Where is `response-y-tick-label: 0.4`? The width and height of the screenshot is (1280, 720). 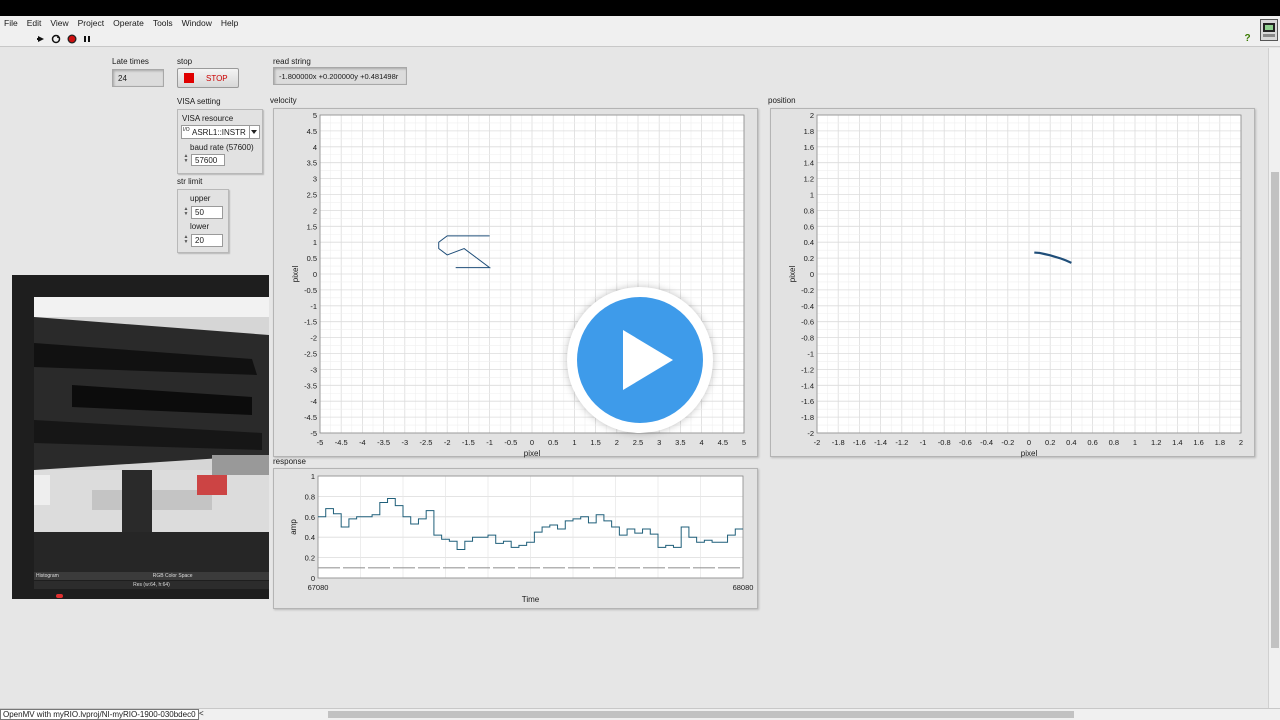 response-y-tick-label: 0.4 is located at coordinates (310, 537).